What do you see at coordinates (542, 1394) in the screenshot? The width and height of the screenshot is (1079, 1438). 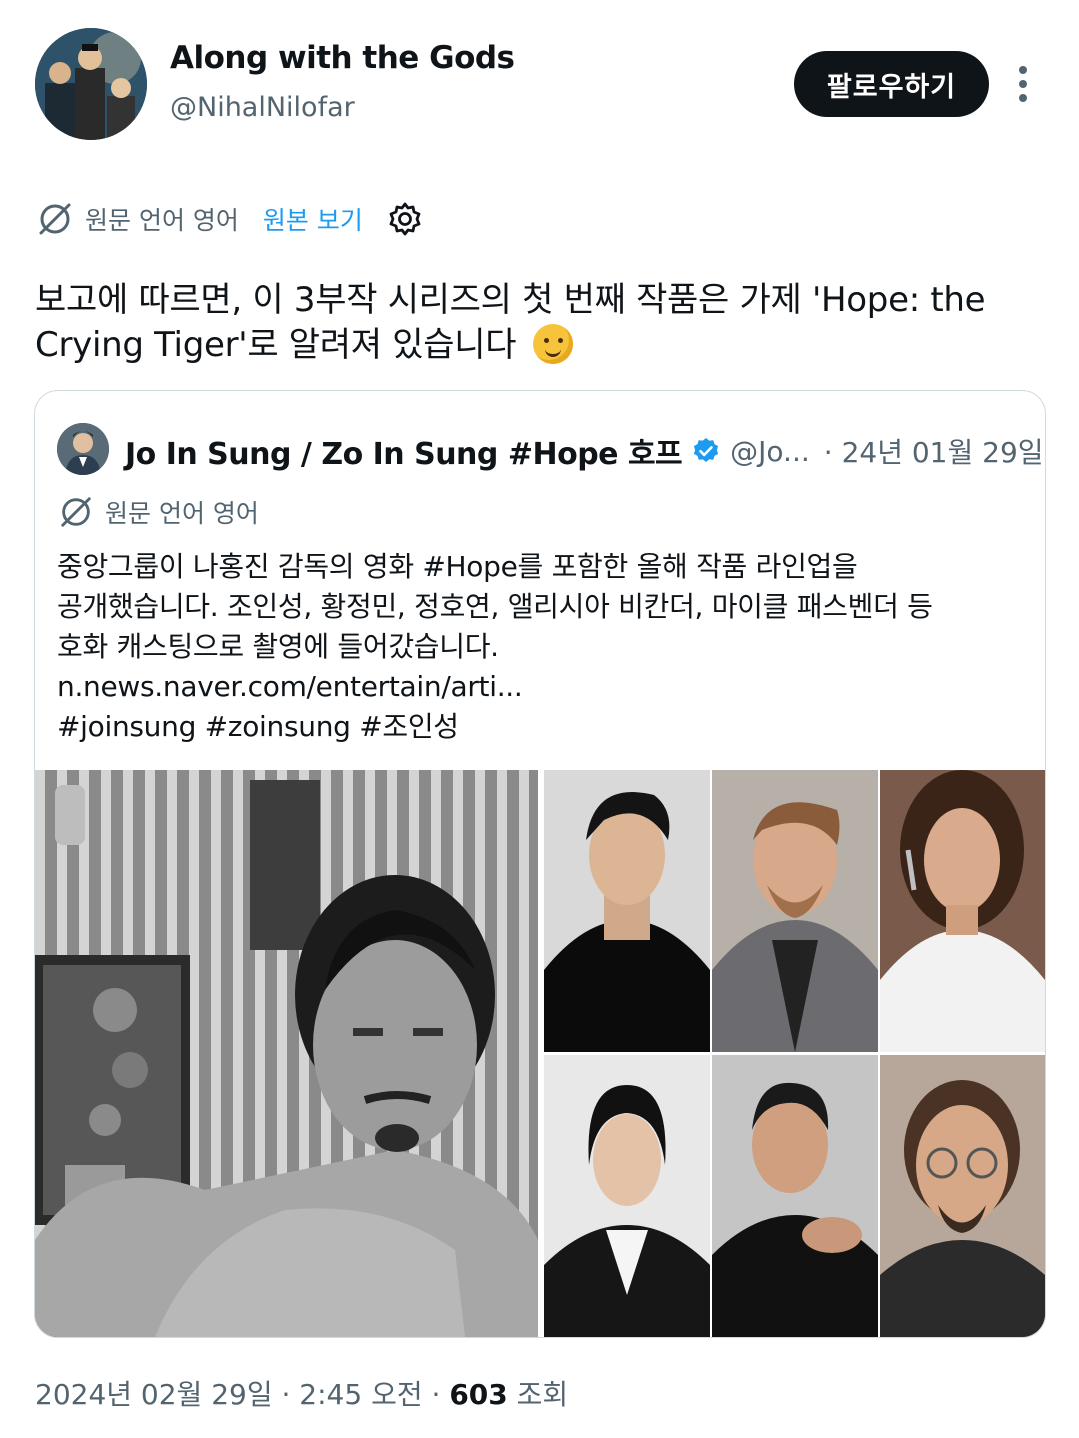 I see `view-count-label: 조회` at bounding box center [542, 1394].